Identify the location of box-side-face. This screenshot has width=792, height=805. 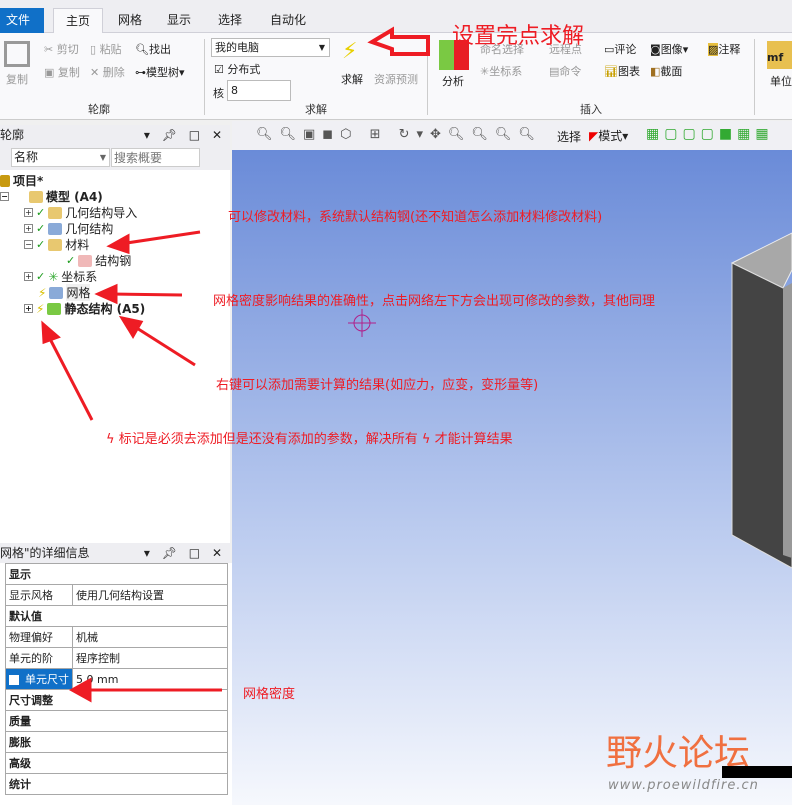
(787, 420).